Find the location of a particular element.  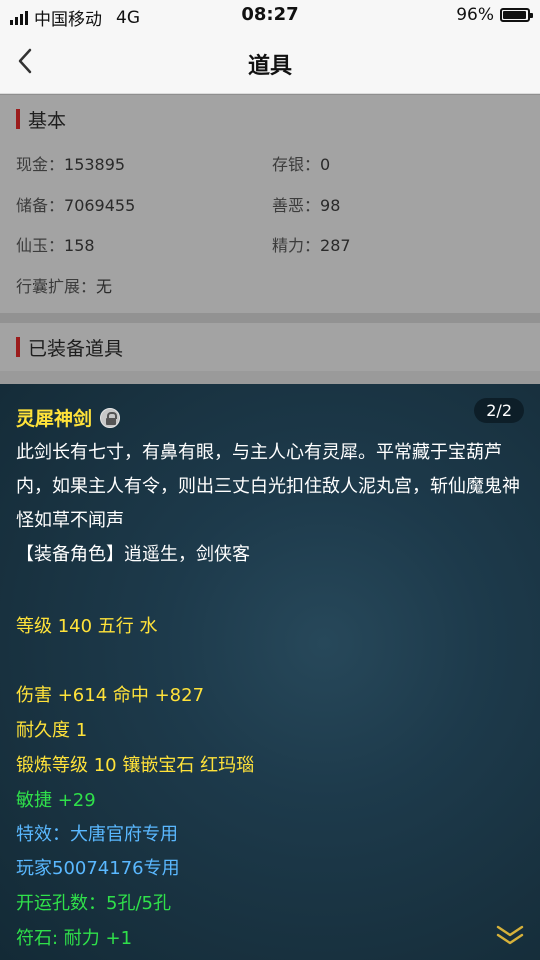

stat-reserve: 储备：7069455 is located at coordinates (75, 204).